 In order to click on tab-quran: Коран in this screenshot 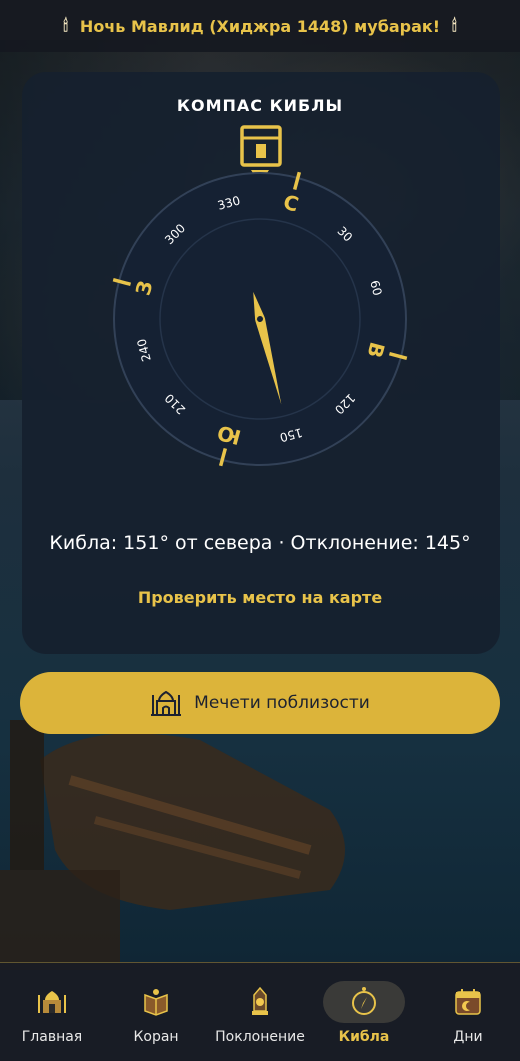, I will do `click(156, 1004)`.